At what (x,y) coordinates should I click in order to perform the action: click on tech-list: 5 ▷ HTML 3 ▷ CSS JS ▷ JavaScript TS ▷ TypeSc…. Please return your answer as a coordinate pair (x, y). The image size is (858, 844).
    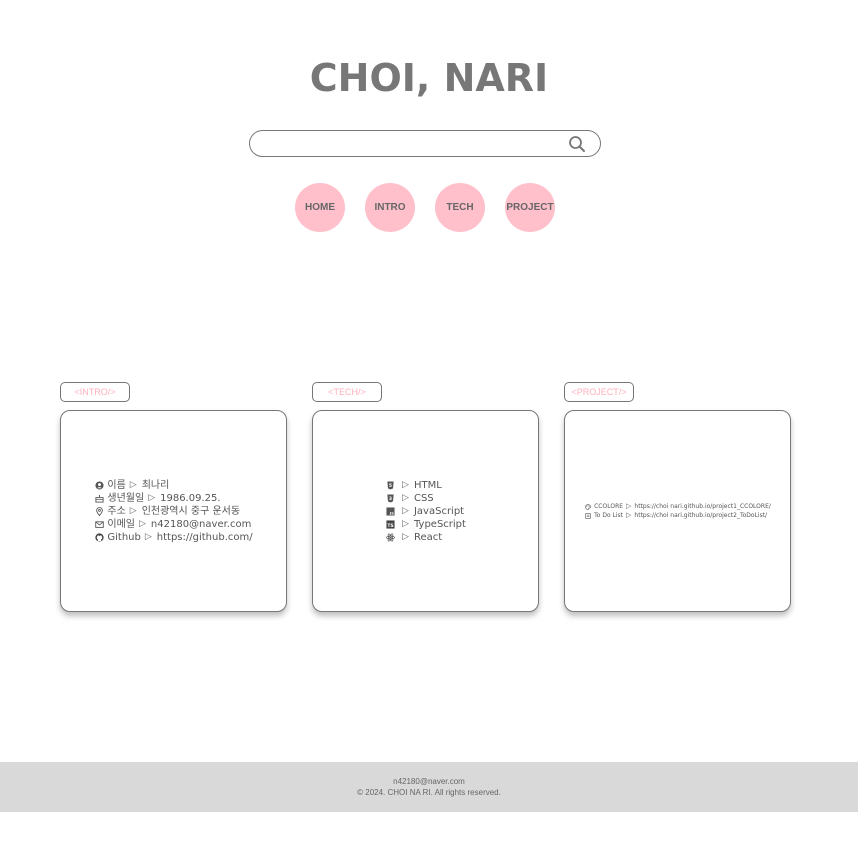
    Looking at the image, I should click on (425, 511).